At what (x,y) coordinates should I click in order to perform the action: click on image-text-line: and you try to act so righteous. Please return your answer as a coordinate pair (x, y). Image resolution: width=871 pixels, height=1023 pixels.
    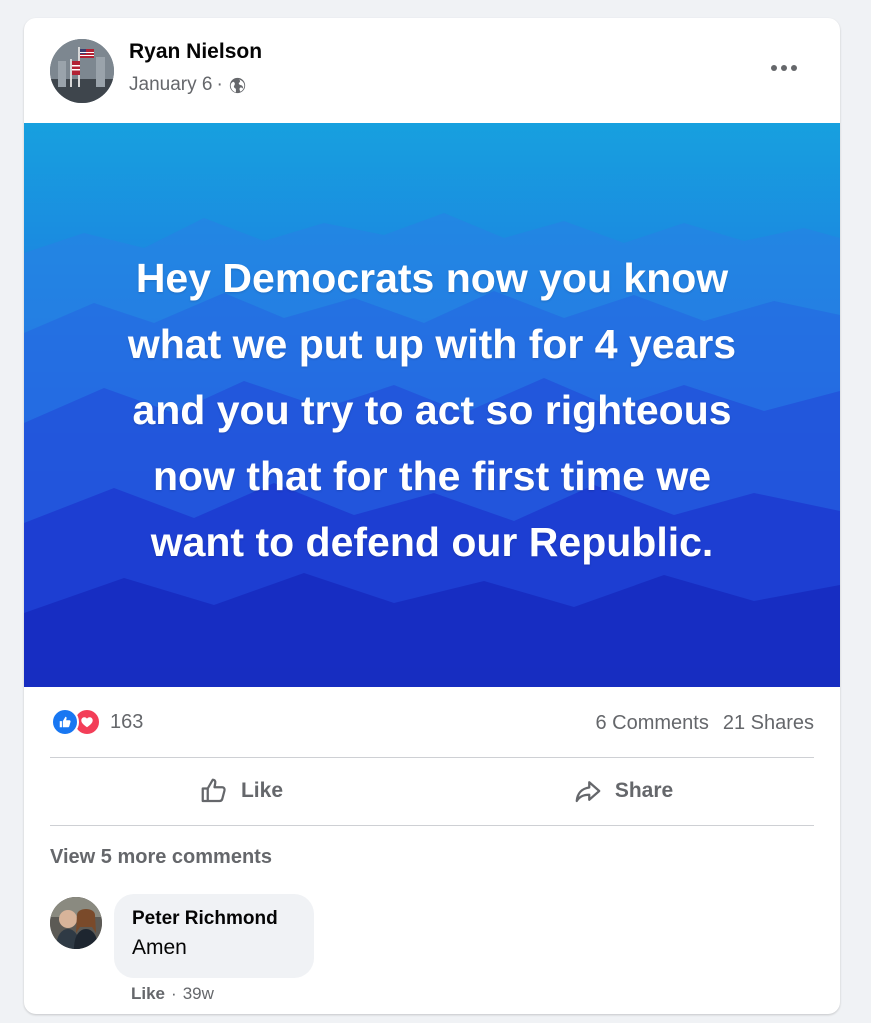
    Looking at the image, I should click on (432, 410).